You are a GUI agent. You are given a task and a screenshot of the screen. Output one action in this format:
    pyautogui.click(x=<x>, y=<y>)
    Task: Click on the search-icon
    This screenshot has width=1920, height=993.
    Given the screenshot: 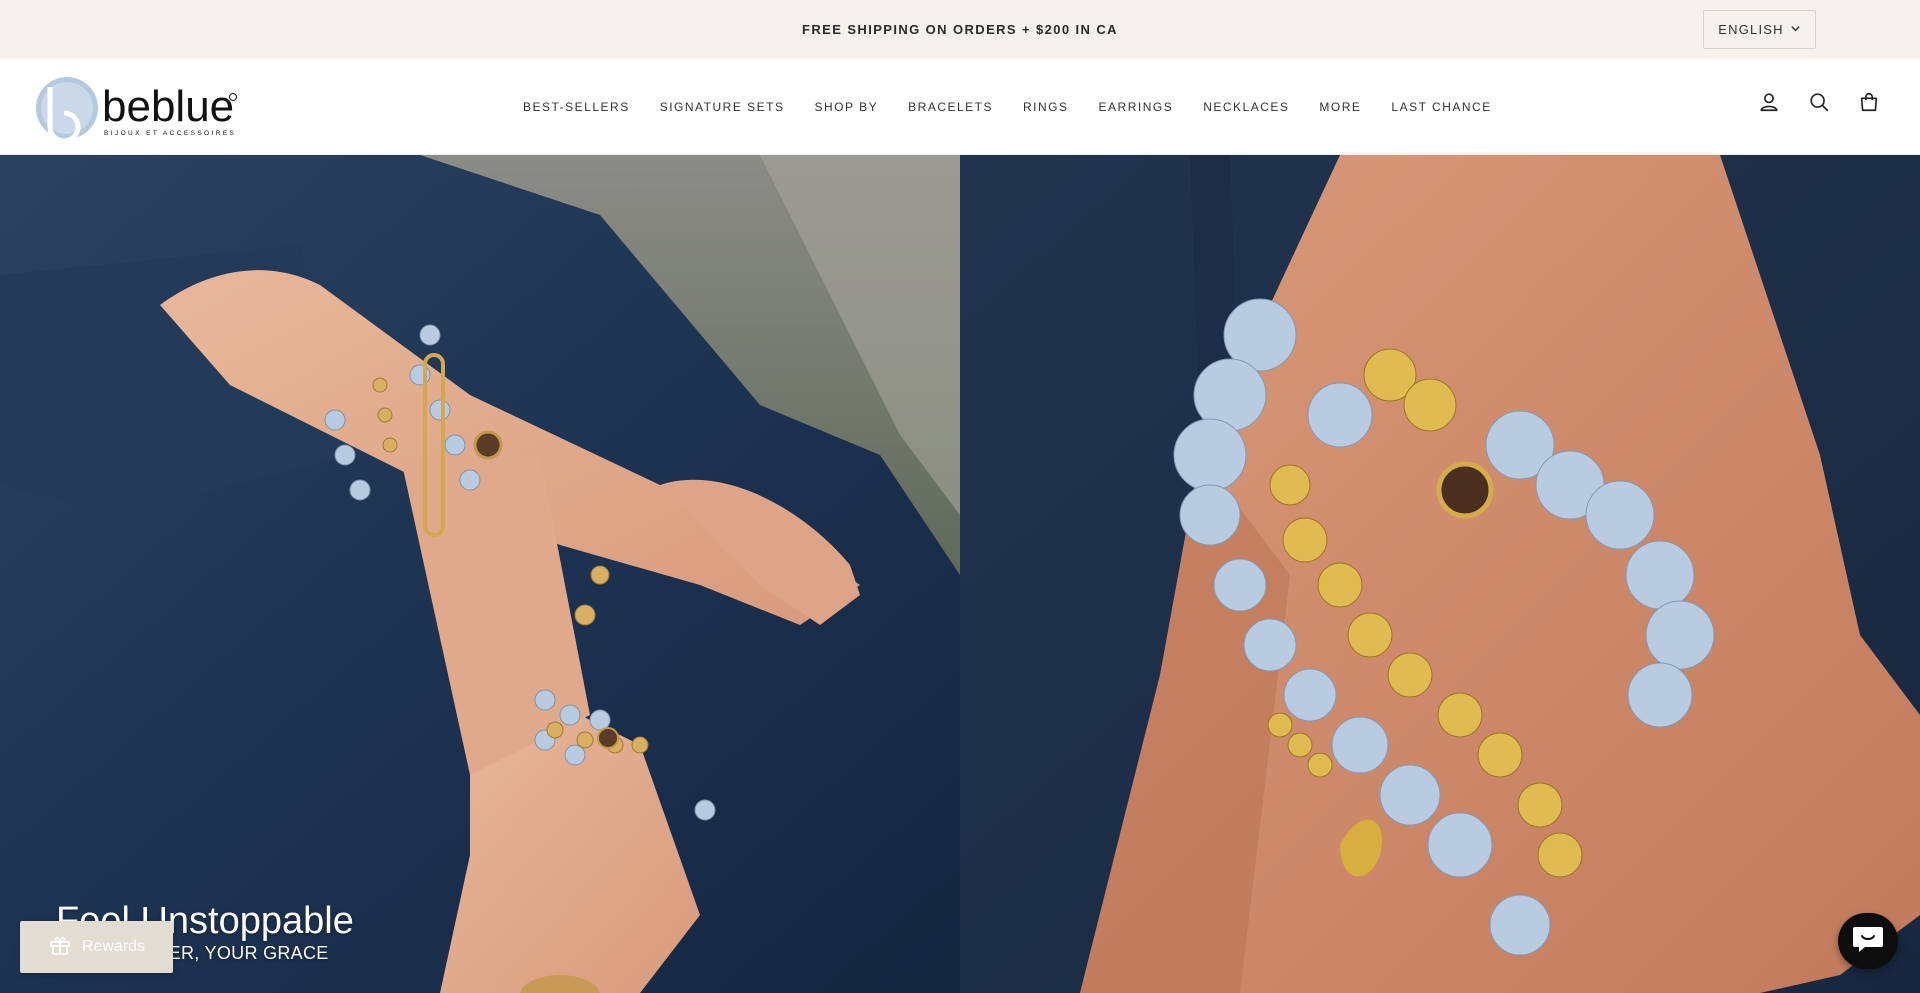 What is the action you would take?
    pyautogui.click(x=1819, y=102)
    